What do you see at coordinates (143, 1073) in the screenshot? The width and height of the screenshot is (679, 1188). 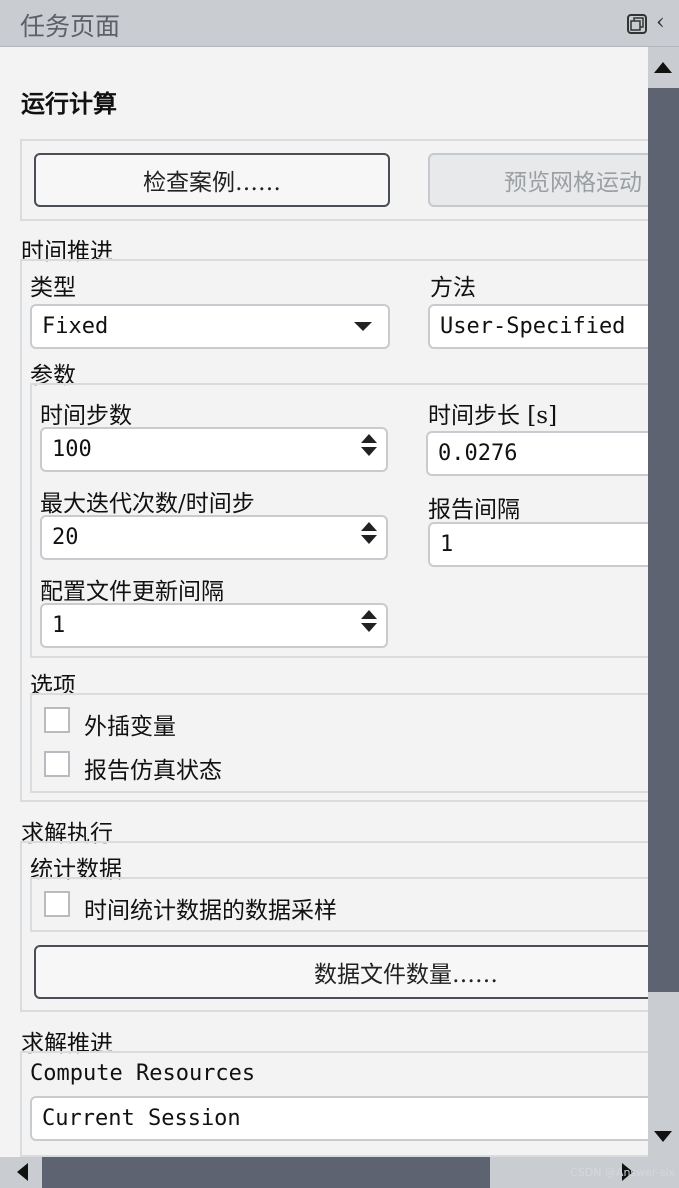 I see `compute-resources-label: Compute Resources` at bounding box center [143, 1073].